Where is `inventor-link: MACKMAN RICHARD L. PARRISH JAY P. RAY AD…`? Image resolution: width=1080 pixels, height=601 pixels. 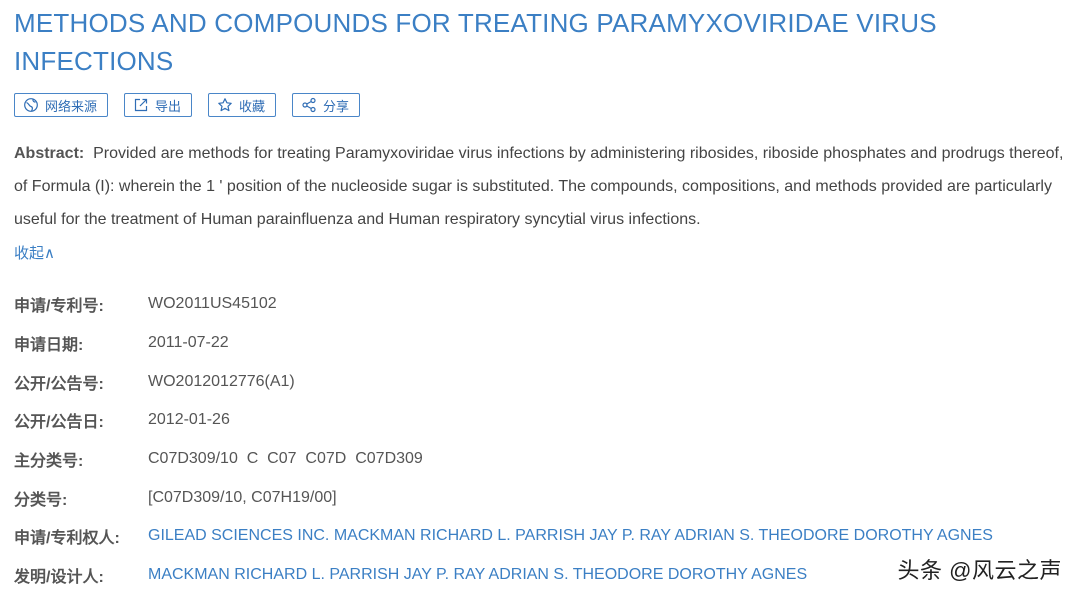
inventor-link: MACKMAN RICHARD L. PARRISH JAY P. RAY AD… is located at coordinates (477, 575).